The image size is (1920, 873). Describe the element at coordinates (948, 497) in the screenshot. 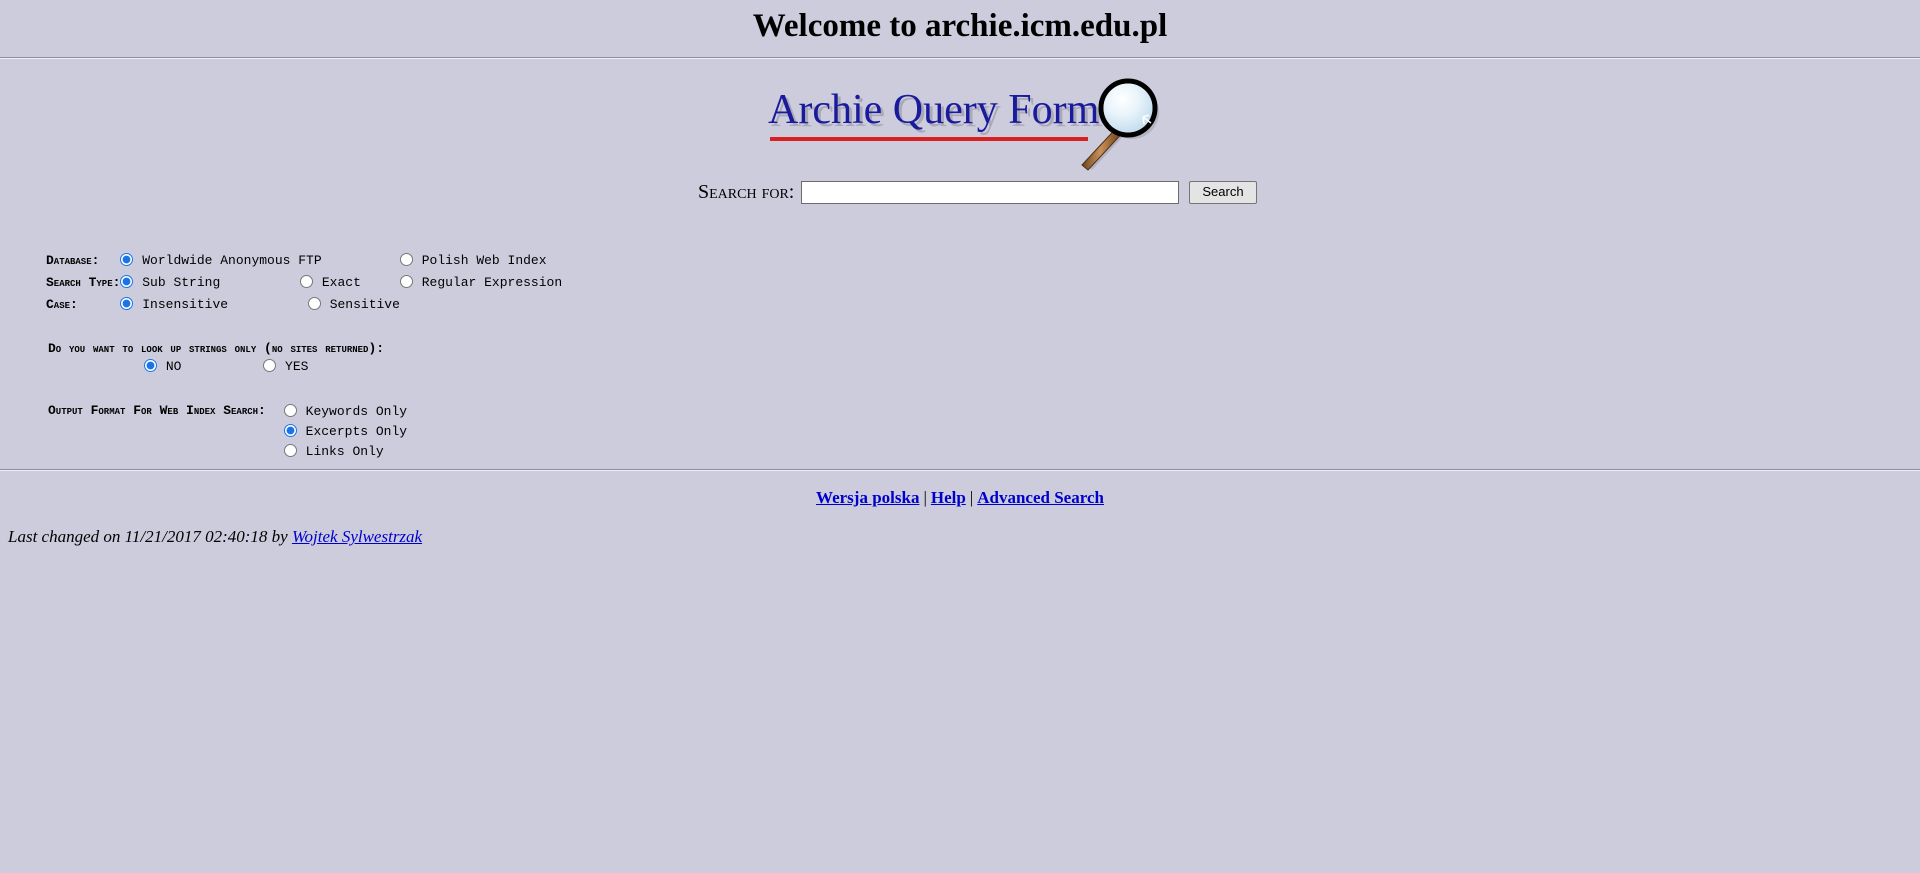

I see `link-help: Help` at that location.